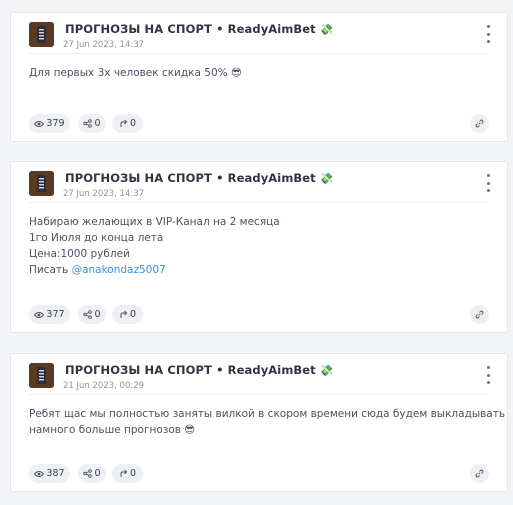 The image size is (513, 505). What do you see at coordinates (79, 254) in the screenshot?
I see `post-text-line: Цена:1000 рублей` at bounding box center [79, 254].